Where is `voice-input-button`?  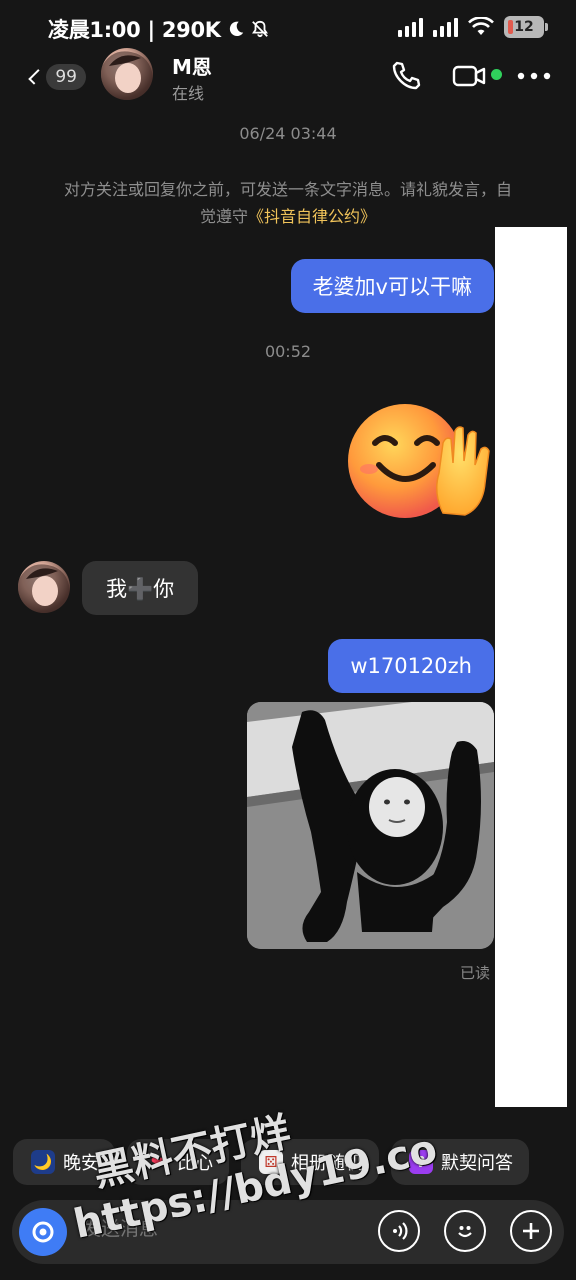 voice-input-button is located at coordinates (399, 1231).